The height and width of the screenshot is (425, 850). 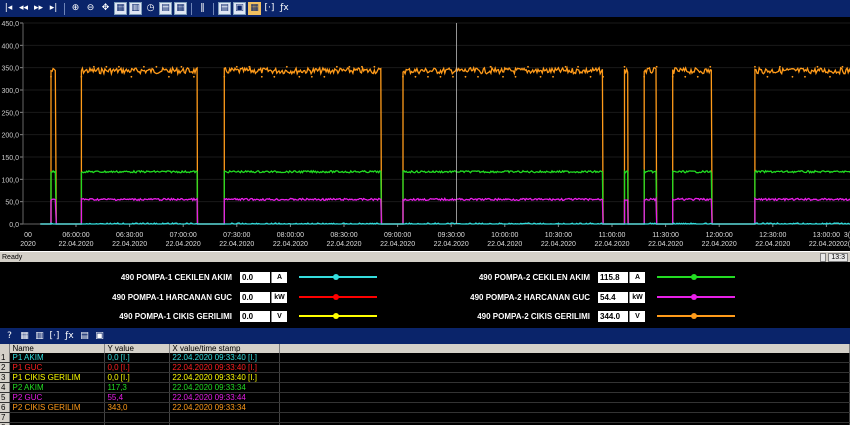 What do you see at coordinates (57, 348) in the screenshot?
I see `column-header-name: Name` at bounding box center [57, 348].